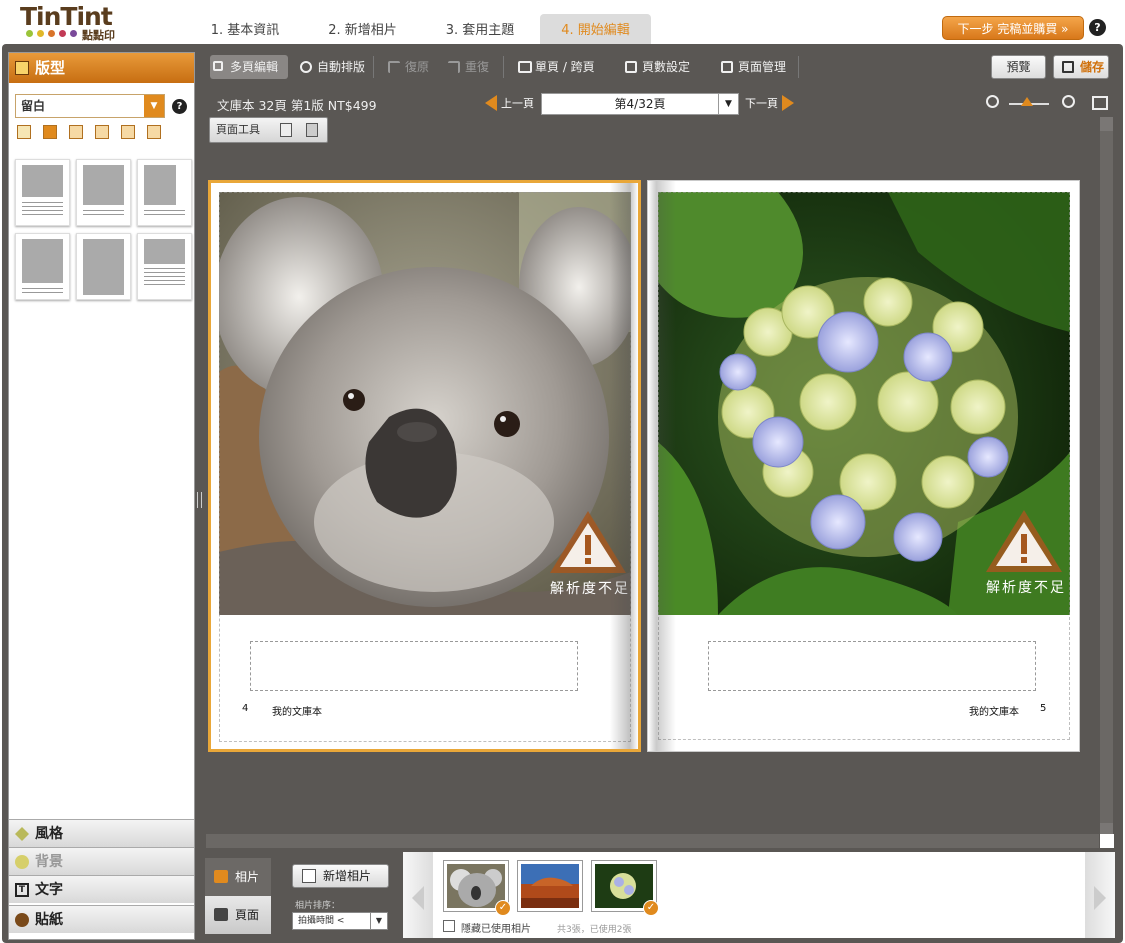  I want to click on page-tools: 頁面工具, so click(268, 130).